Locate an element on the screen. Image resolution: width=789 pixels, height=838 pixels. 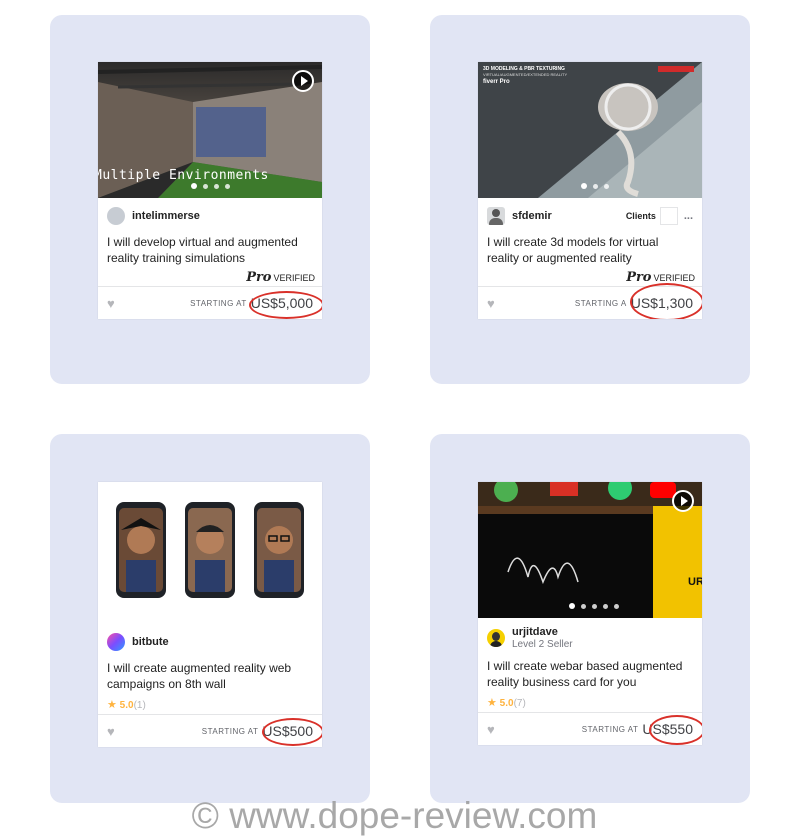
thumbnail-caption: UR is located at coordinates (695, 582).